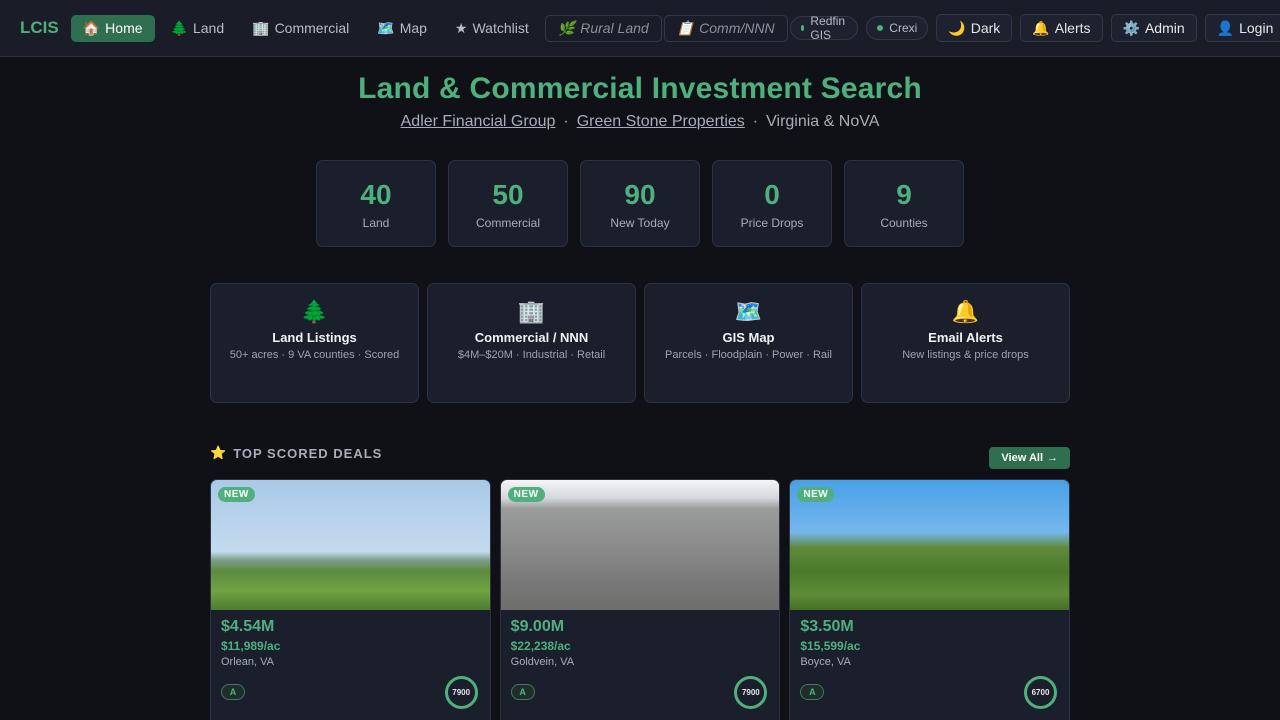 The height and width of the screenshot is (720, 1280). I want to click on source-label: Redfin GIS, so click(828, 28).